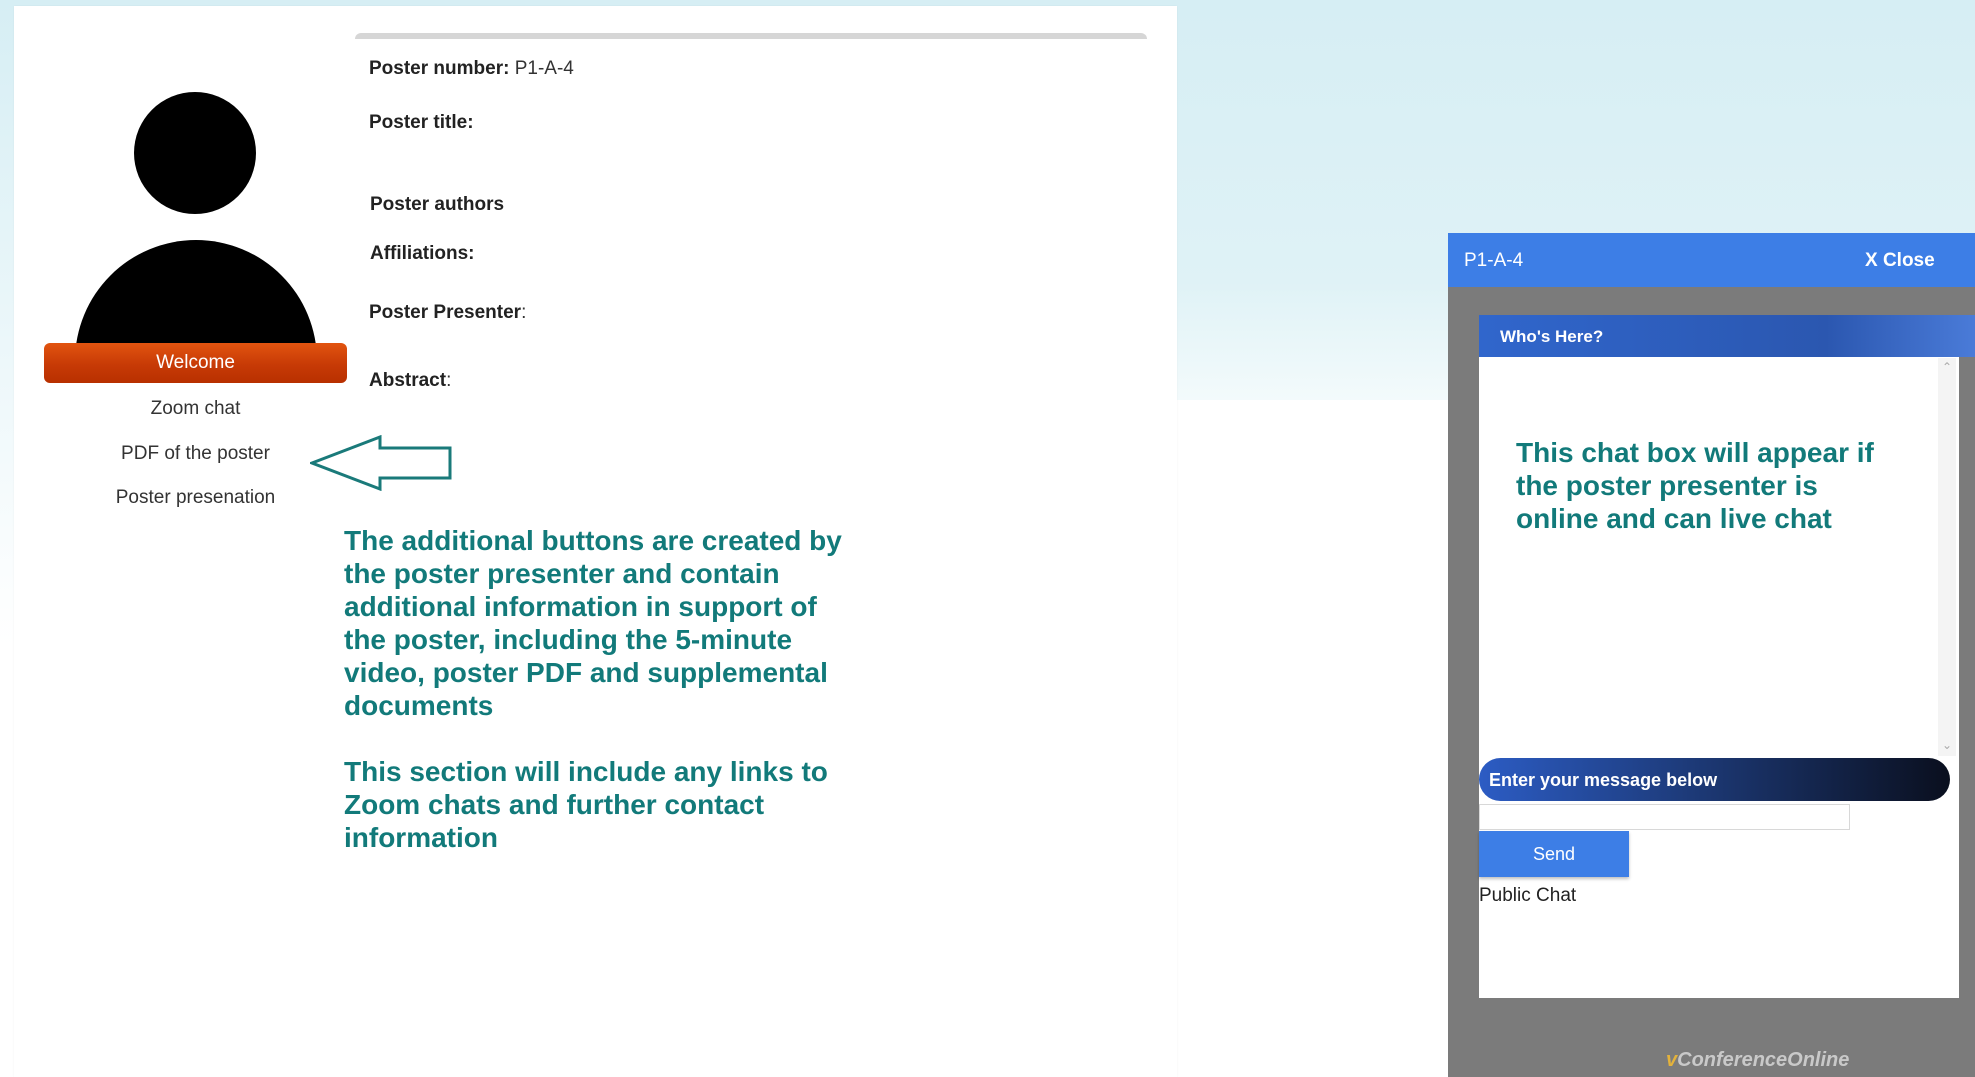 The width and height of the screenshot is (1975, 1077). I want to click on poster-title-field: Poster title:, so click(421, 123).